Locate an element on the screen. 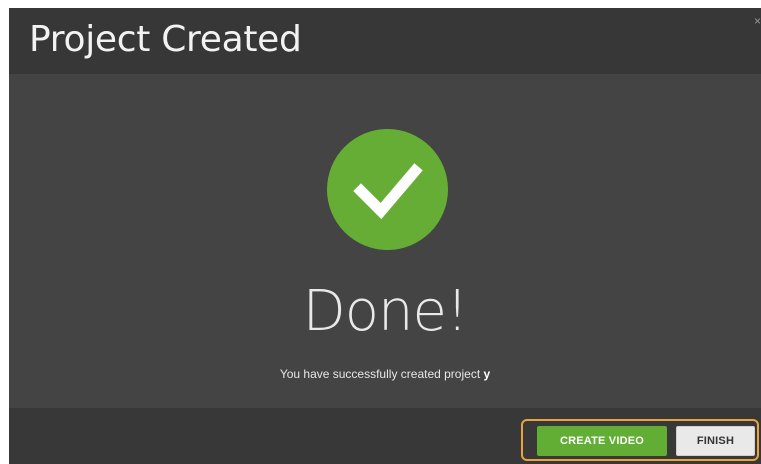 The height and width of the screenshot is (464, 761). close-icon: × is located at coordinates (757, 21).